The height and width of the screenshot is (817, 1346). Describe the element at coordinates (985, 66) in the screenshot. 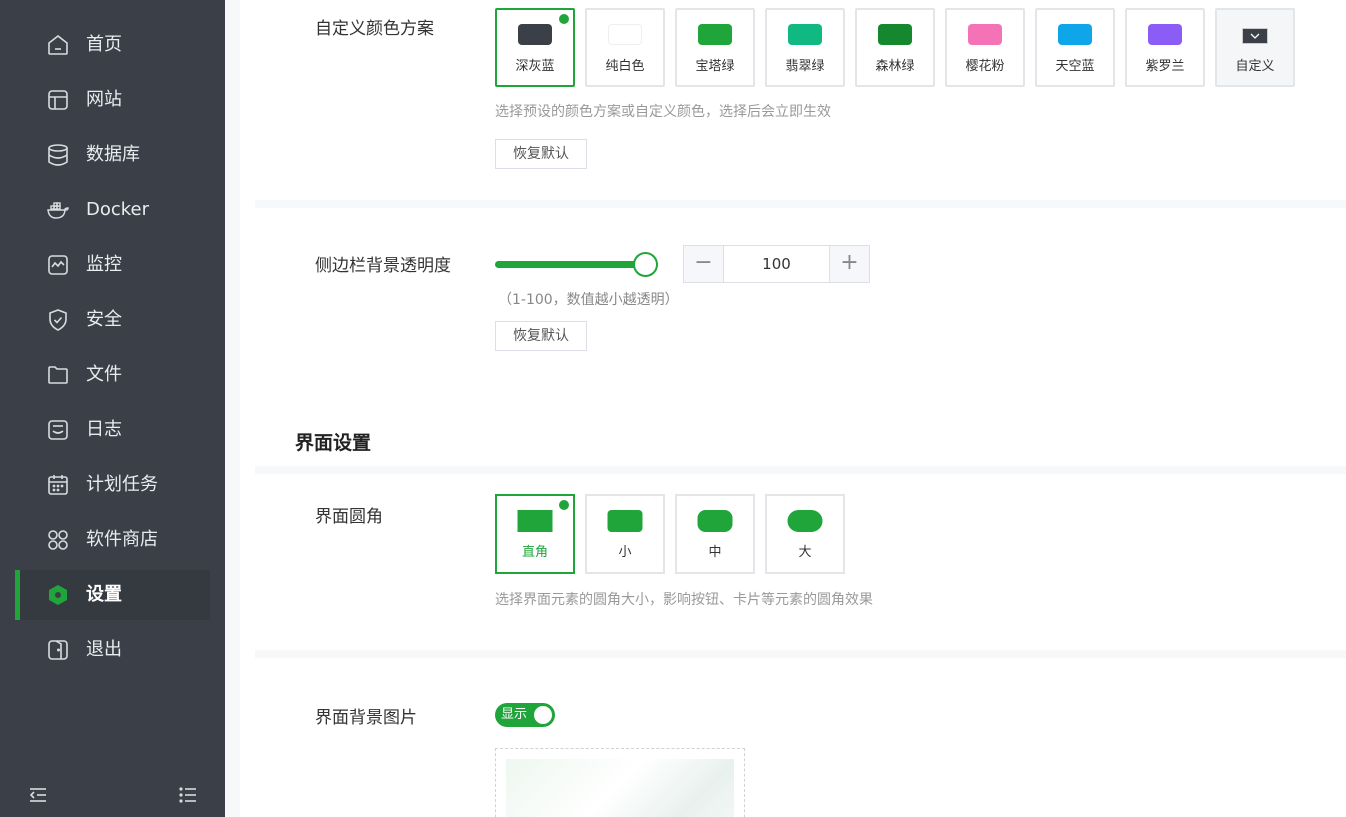

I see `color-option-label: 樱花粉` at that location.